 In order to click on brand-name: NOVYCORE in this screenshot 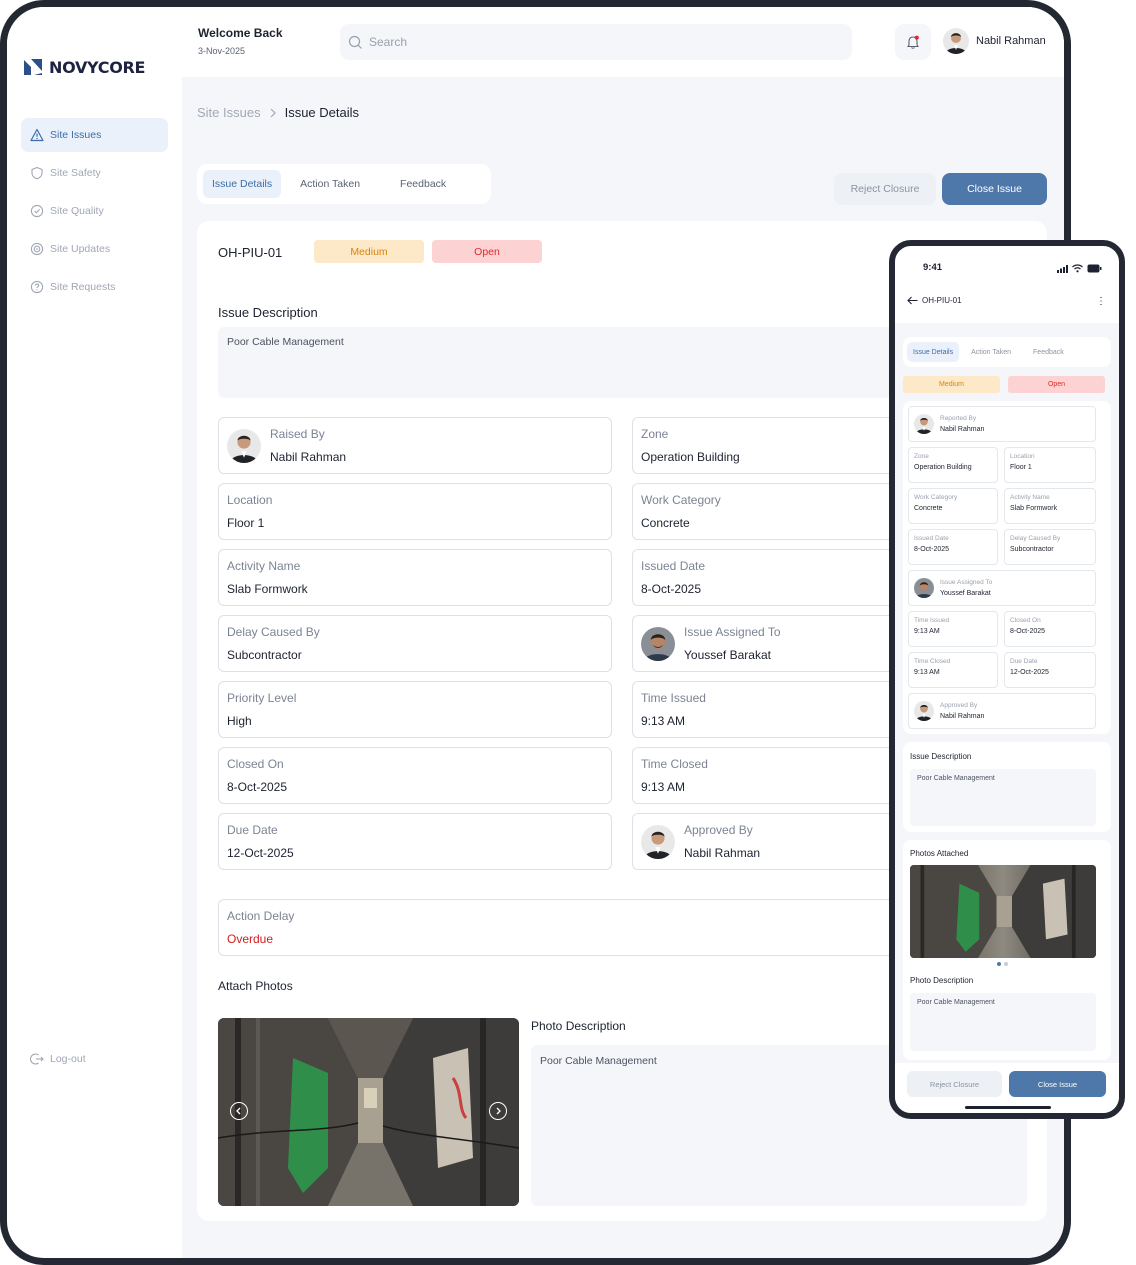, I will do `click(97, 67)`.